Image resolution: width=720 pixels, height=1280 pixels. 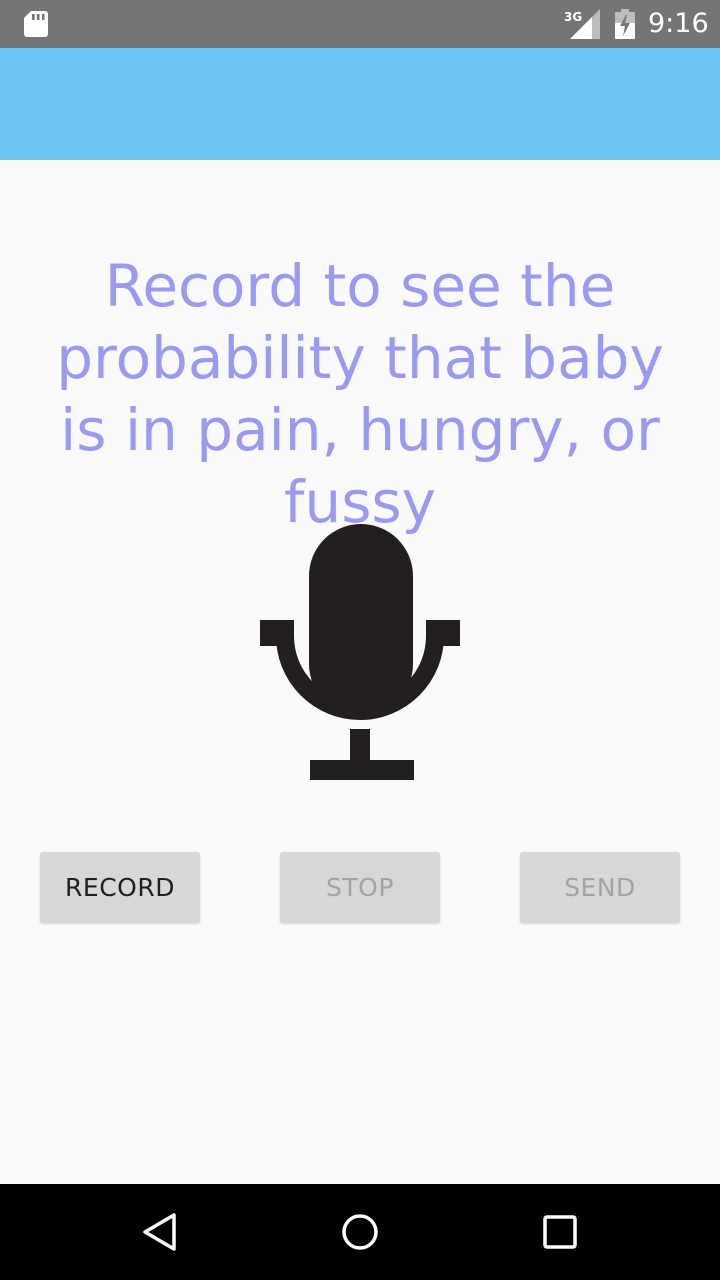 What do you see at coordinates (360, 652) in the screenshot?
I see `microphone-icon` at bounding box center [360, 652].